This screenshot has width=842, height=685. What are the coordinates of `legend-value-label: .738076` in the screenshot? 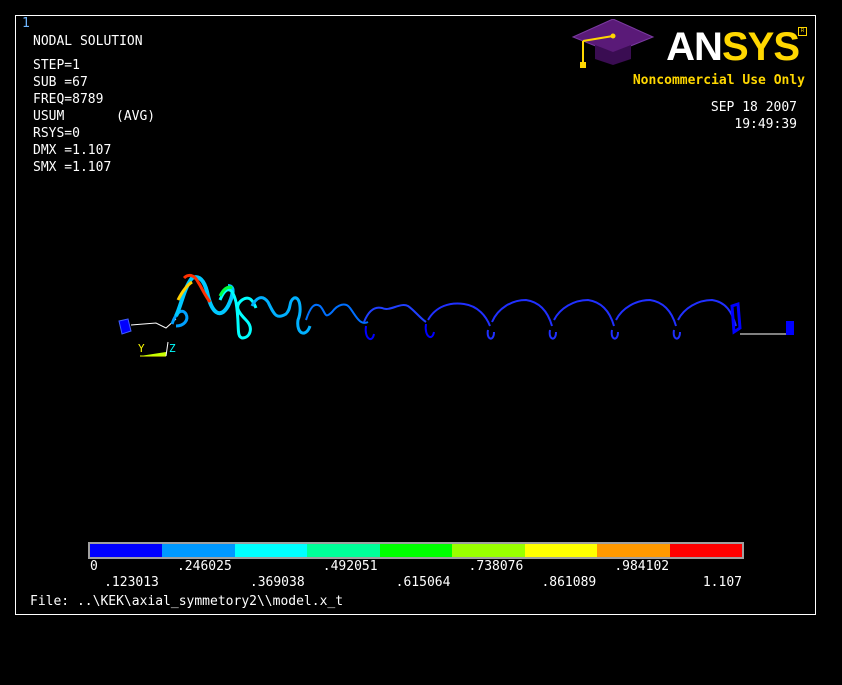 It's located at (496, 566).